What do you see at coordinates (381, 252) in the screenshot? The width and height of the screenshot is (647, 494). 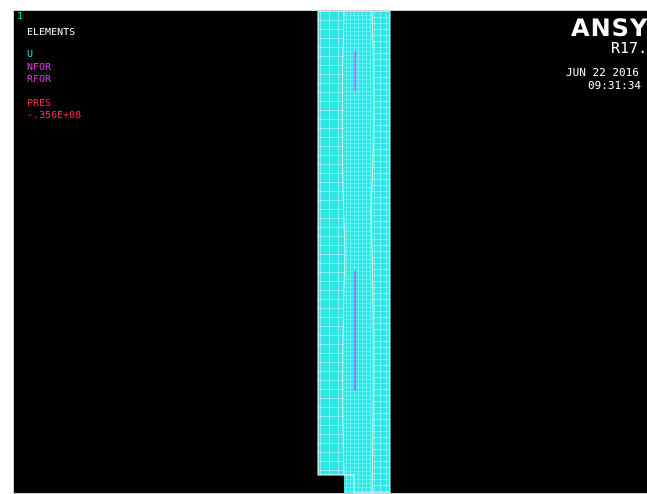 I see `mesh-region-right` at bounding box center [381, 252].